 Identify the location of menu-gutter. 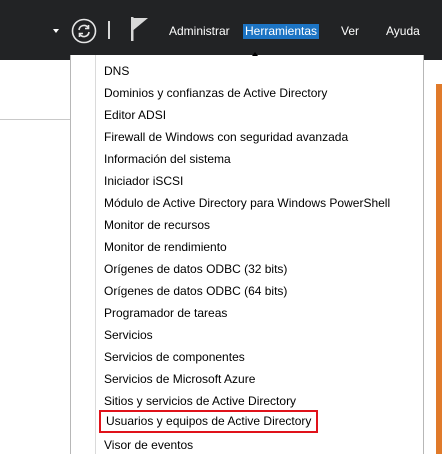
(95, 254).